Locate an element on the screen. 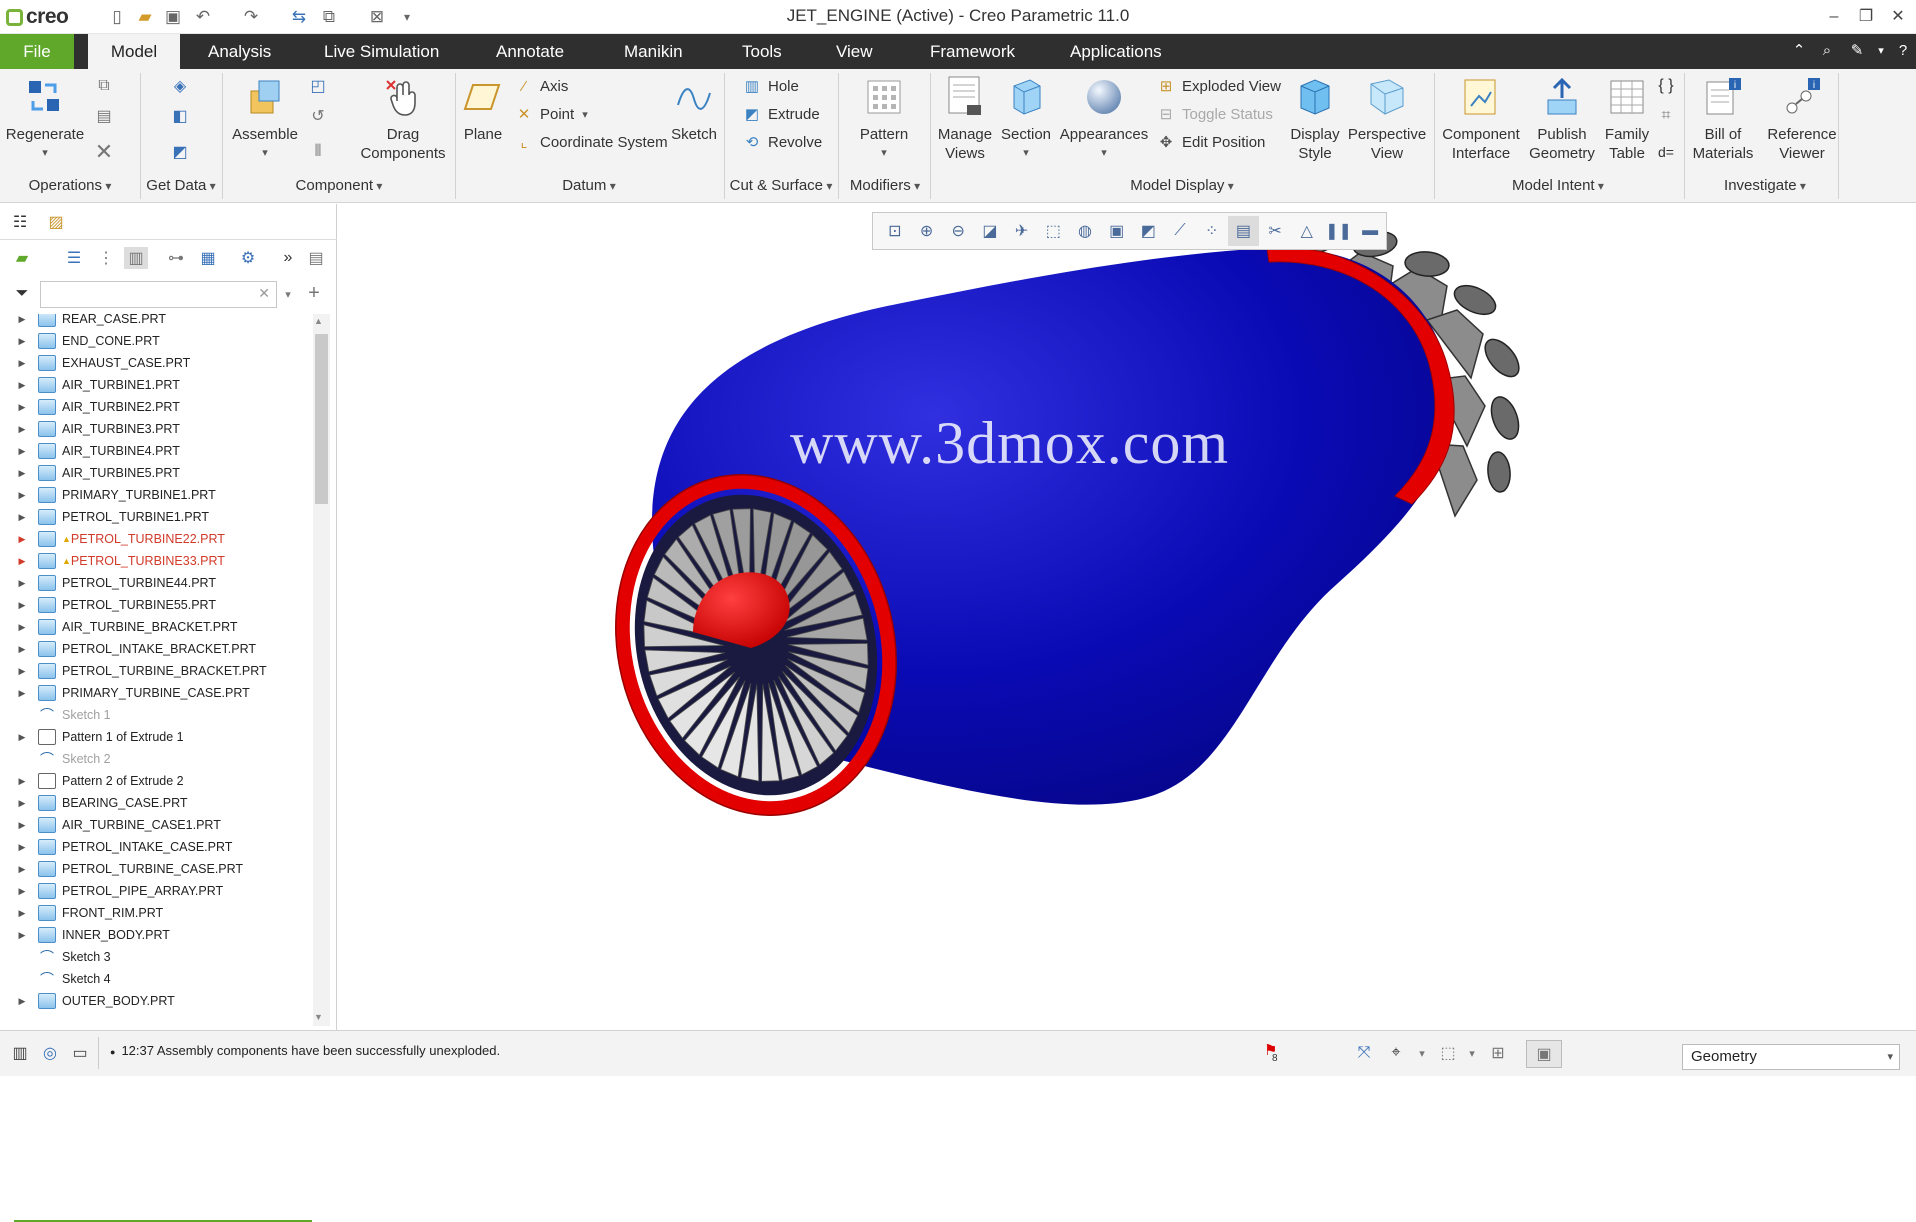 Image resolution: width=1916 pixels, height=1222 pixels. manage-views-button: Manage Views is located at coordinates (965, 116).